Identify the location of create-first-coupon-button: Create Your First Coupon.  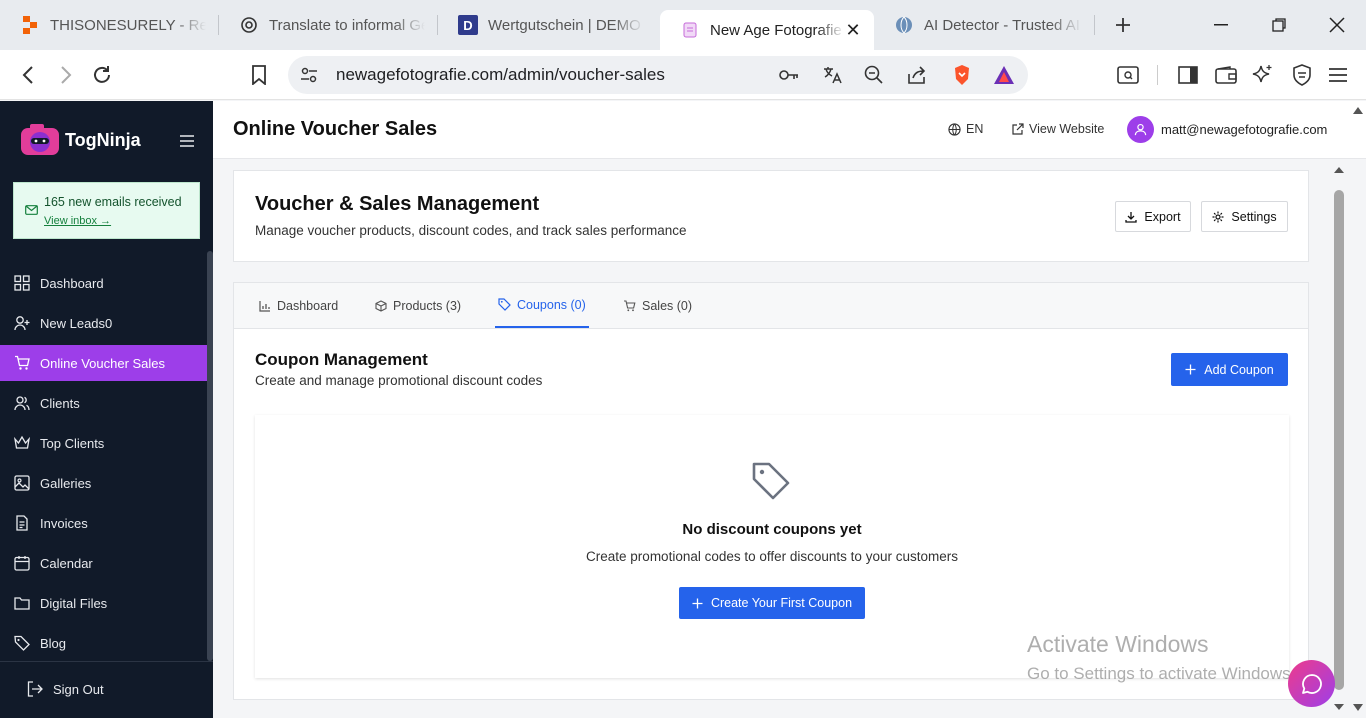
(772, 603).